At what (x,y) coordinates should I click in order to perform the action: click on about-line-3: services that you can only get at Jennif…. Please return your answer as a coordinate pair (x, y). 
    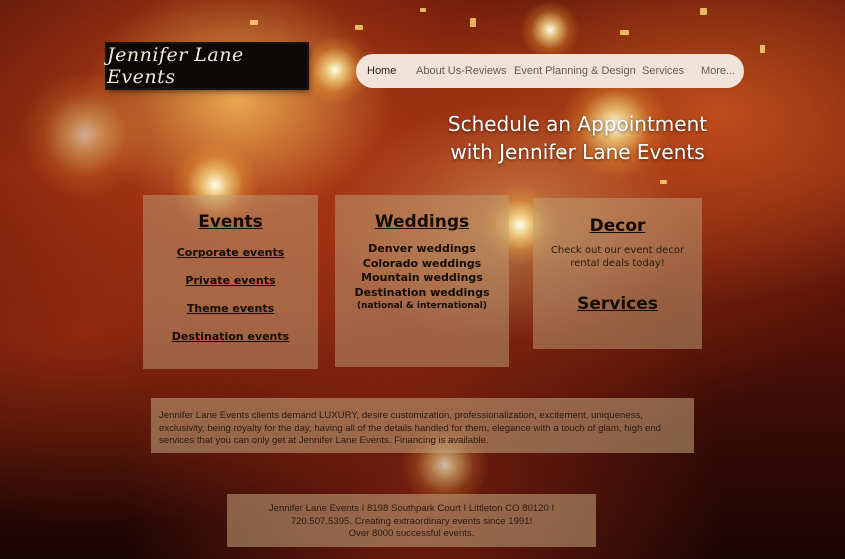
    Looking at the image, I should click on (324, 440).